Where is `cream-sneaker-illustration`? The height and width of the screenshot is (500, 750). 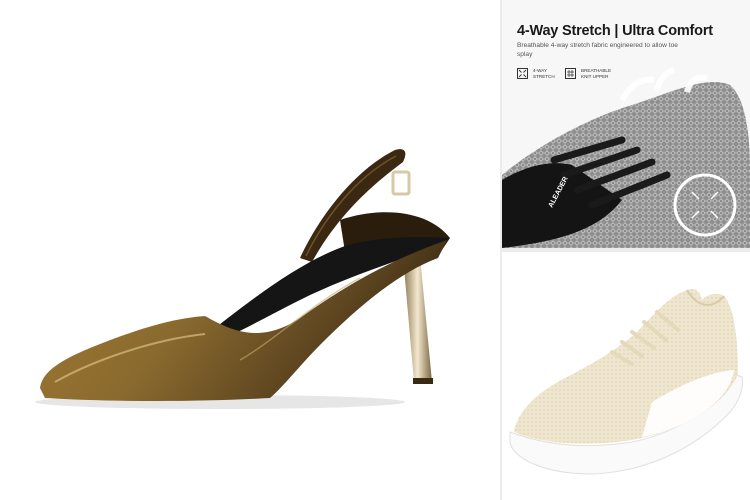 cream-sneaker-illustration is located at coordinates (626, 382).